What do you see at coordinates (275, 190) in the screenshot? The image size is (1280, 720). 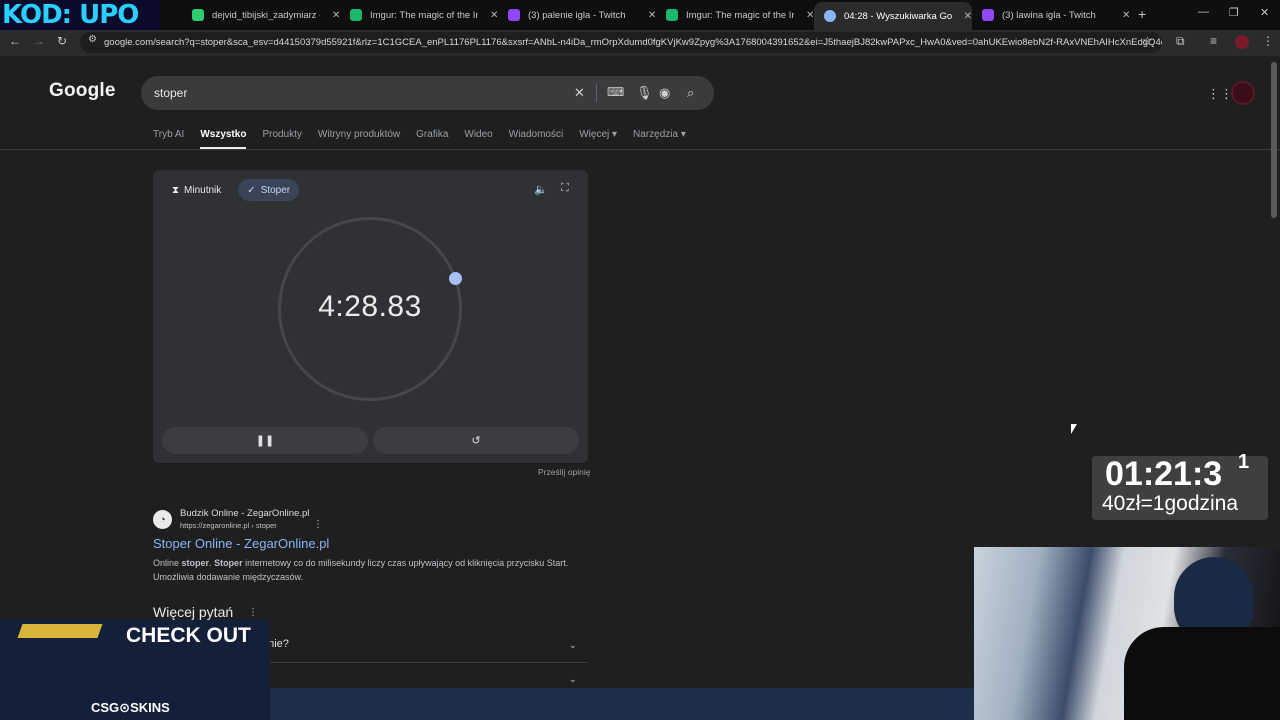 I see `stopwatch-mode-label: Stoper` at bounding box center [275, 190].